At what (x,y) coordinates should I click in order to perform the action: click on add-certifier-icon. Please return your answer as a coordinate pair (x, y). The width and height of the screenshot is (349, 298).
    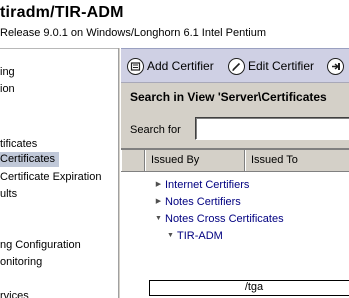
    Looking at the image, I should click on (135, 66).